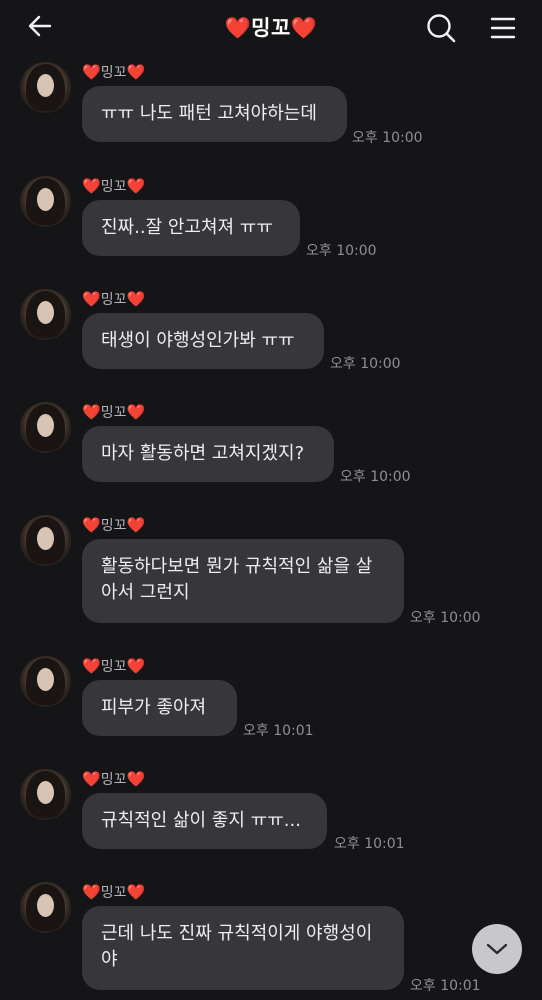 The width and height of the screenshot is (542, 1000). I want to click on menu-button, so click(503, 28).